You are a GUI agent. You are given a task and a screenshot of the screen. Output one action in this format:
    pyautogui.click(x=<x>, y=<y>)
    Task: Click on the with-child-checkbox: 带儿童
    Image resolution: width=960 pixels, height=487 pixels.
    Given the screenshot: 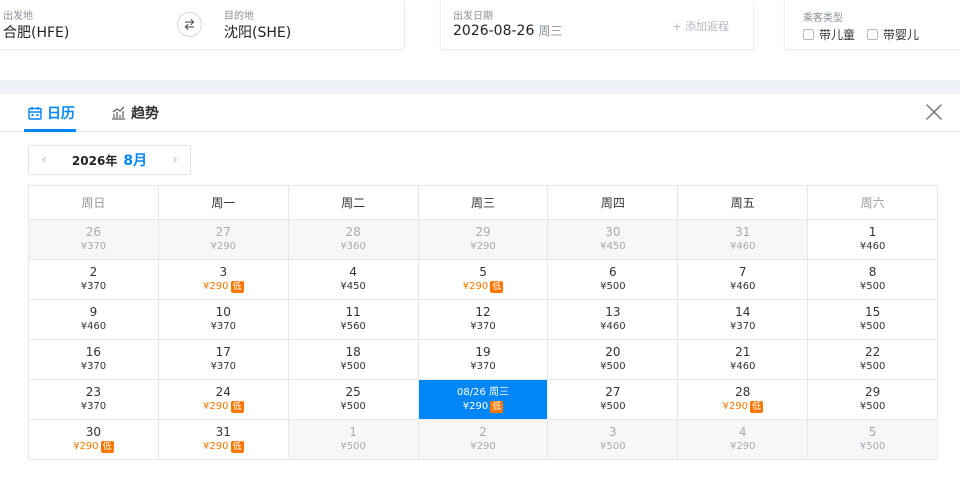 What is the action you would take?
    pyautogui.click(x=829, y=34)
    